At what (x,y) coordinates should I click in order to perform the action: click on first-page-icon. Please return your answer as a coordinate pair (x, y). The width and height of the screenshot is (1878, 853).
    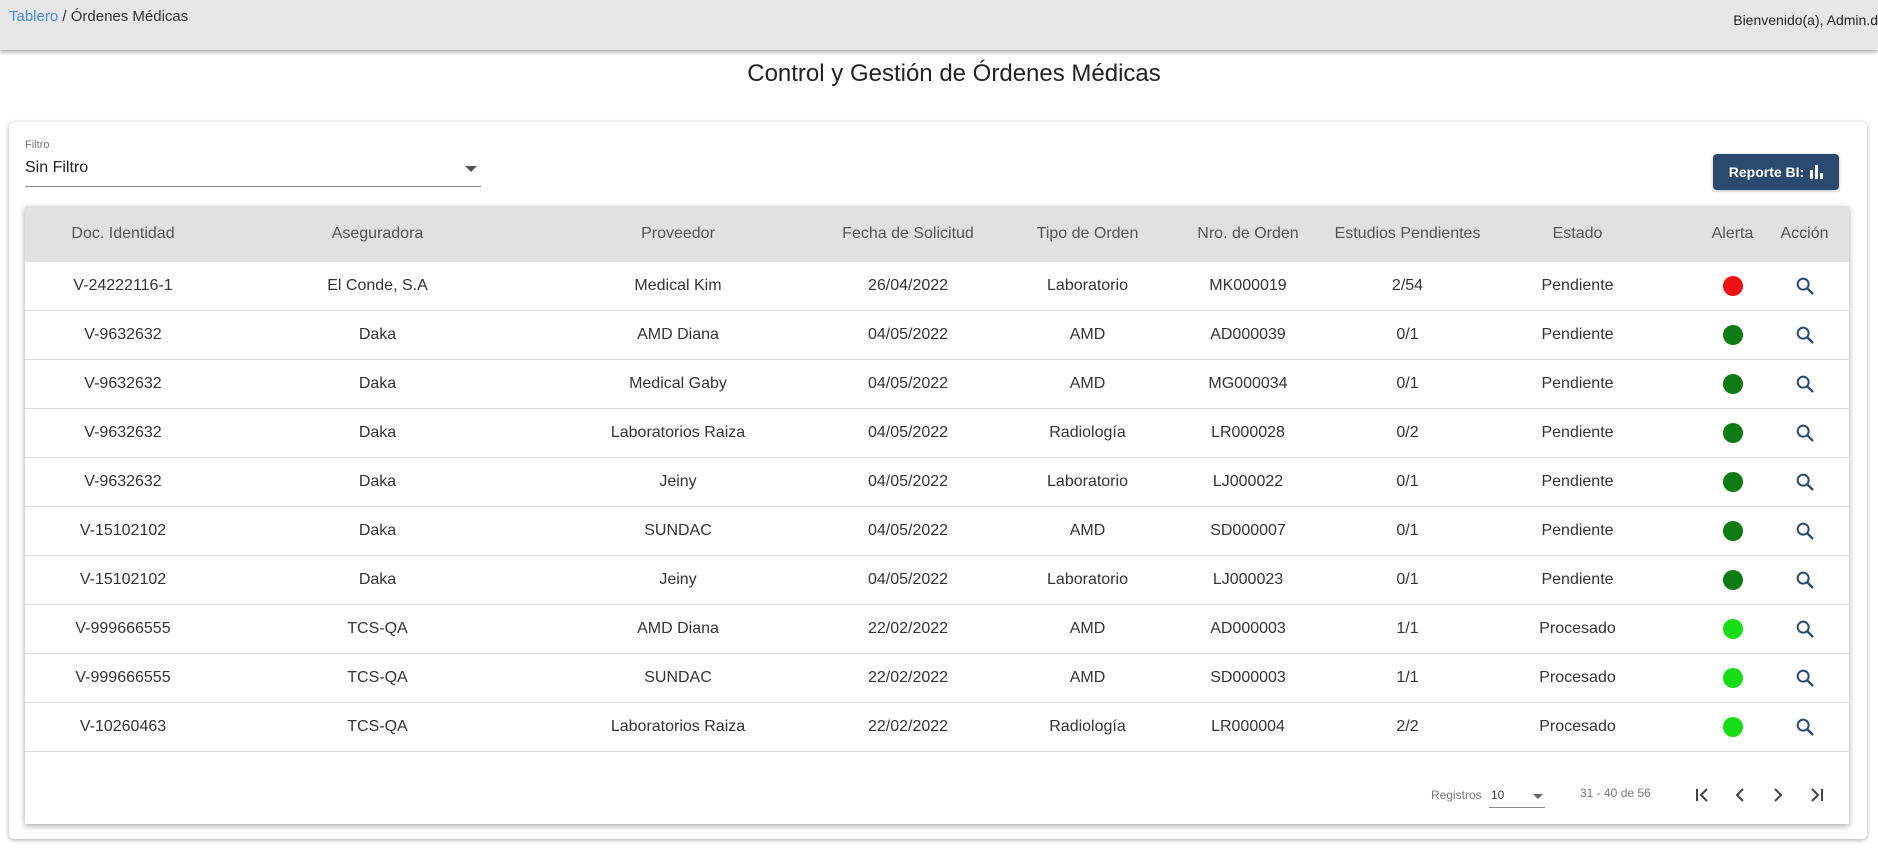
    Looking at the image, I should click on (1702, 795).